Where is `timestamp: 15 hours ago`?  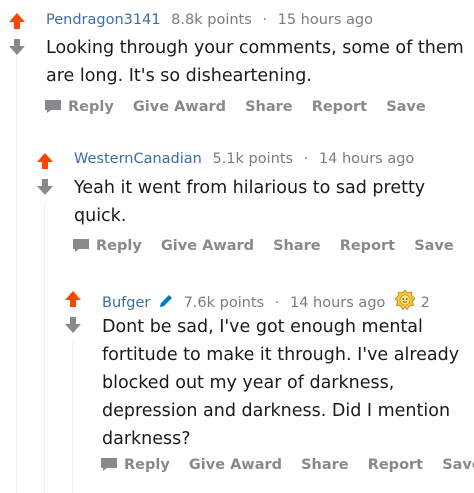
timestamp: 15 hours ago is located at coordinates (325, 20).